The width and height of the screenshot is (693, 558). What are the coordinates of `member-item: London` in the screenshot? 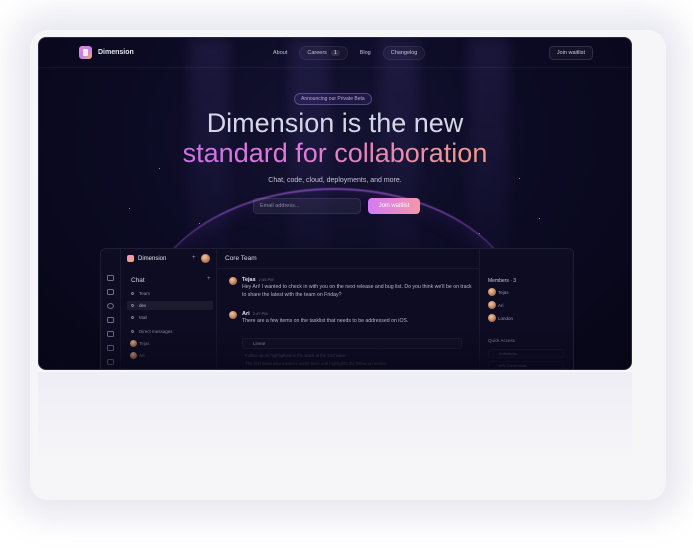 It's located at (501, 318).